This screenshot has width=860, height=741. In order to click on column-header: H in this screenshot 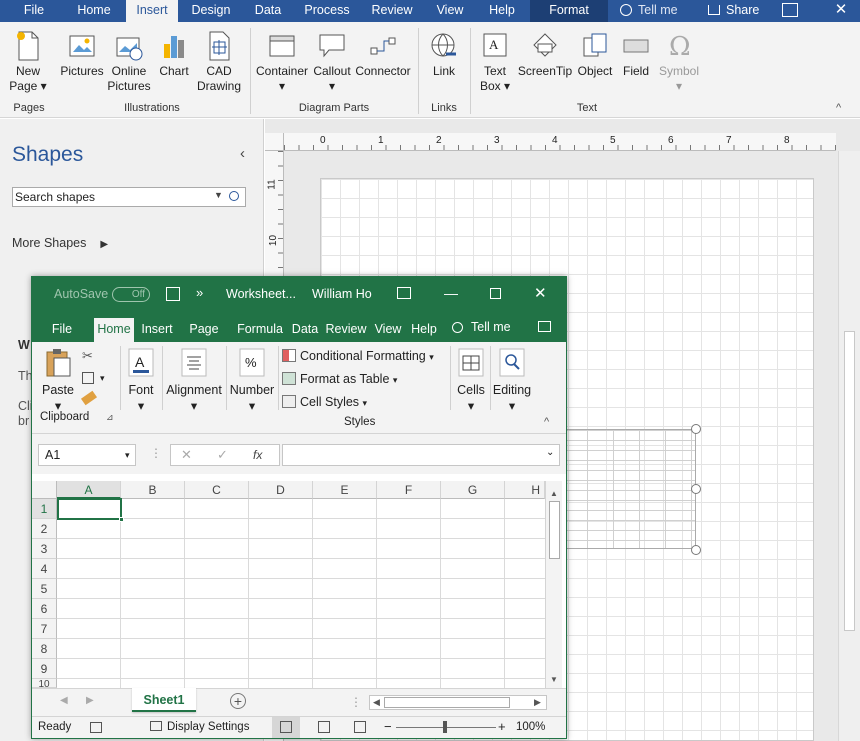, I will do `click(525, 490)`.